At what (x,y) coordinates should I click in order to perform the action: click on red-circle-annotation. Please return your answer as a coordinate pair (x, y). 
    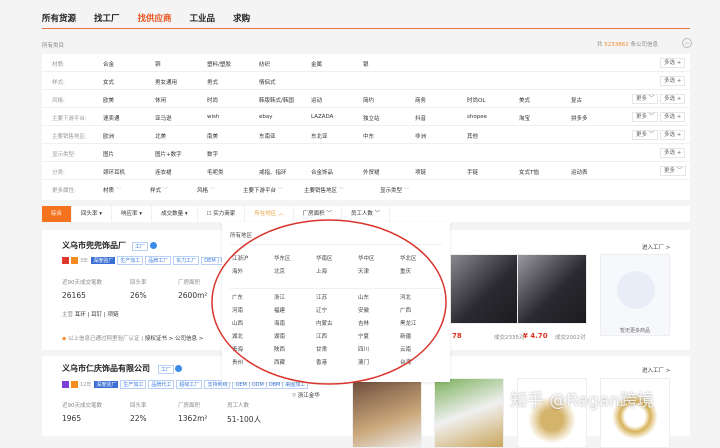
    Looking at the image, I should click on (329, 302).